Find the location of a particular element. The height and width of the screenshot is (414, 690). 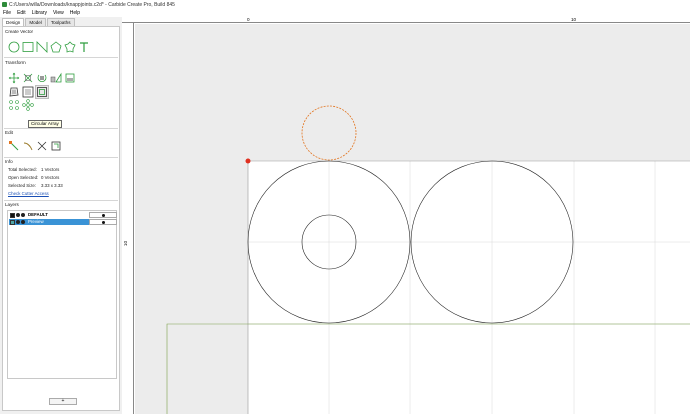

open-selected-label: Open Selected: is located at coordinates (23, 177).